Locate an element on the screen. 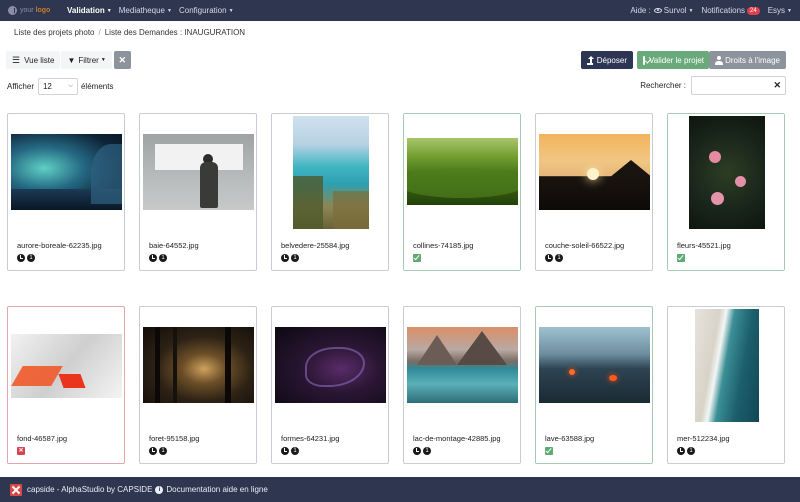 Image resolution: width=800 pixels, height=502 pixels. breadcrumb-projects-link: Liste des projets photo is located at coordinates (54, 32).